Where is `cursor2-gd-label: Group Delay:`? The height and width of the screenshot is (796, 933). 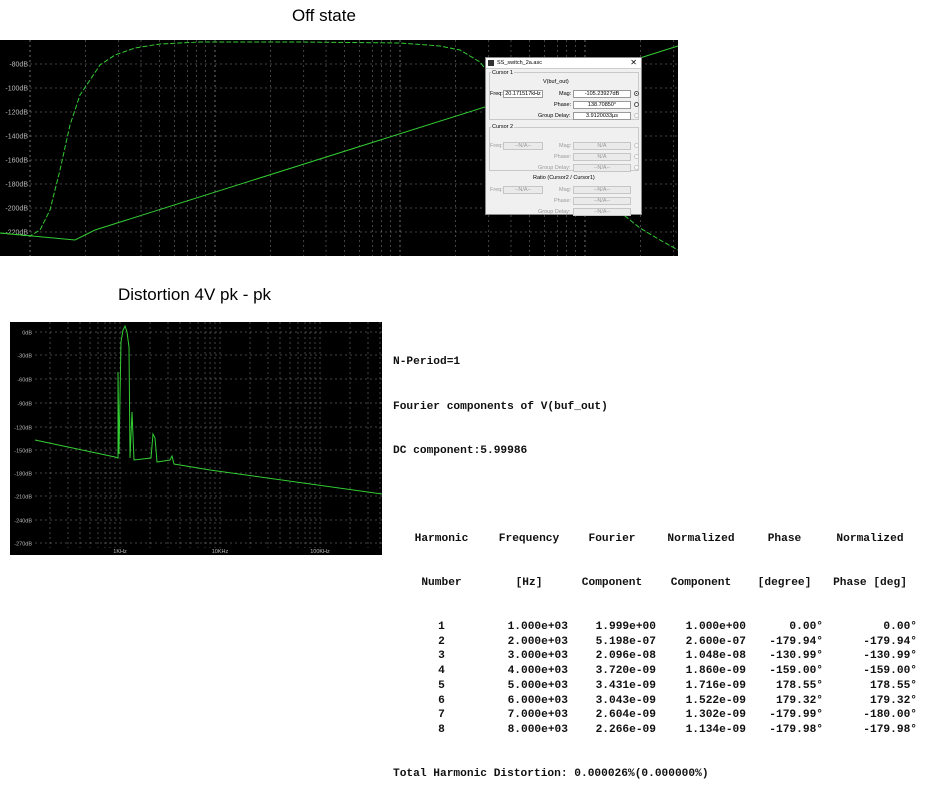
cursor2-gd-label: Group Delay: is located at coordinates (554, 168).